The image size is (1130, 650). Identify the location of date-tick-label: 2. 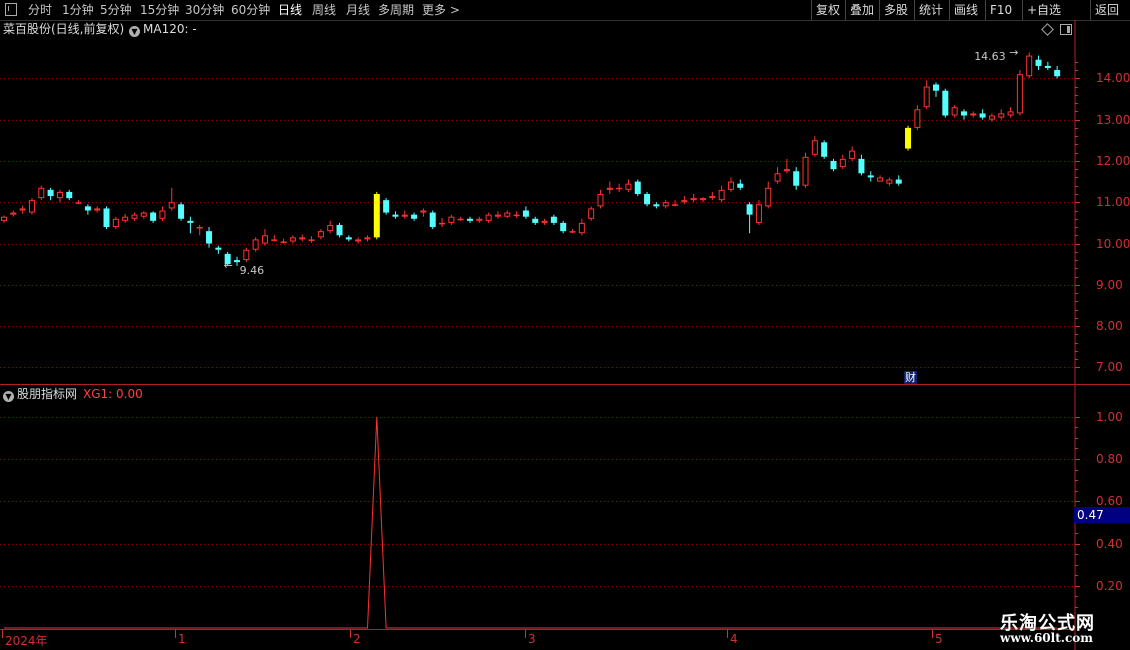
(357, 639).